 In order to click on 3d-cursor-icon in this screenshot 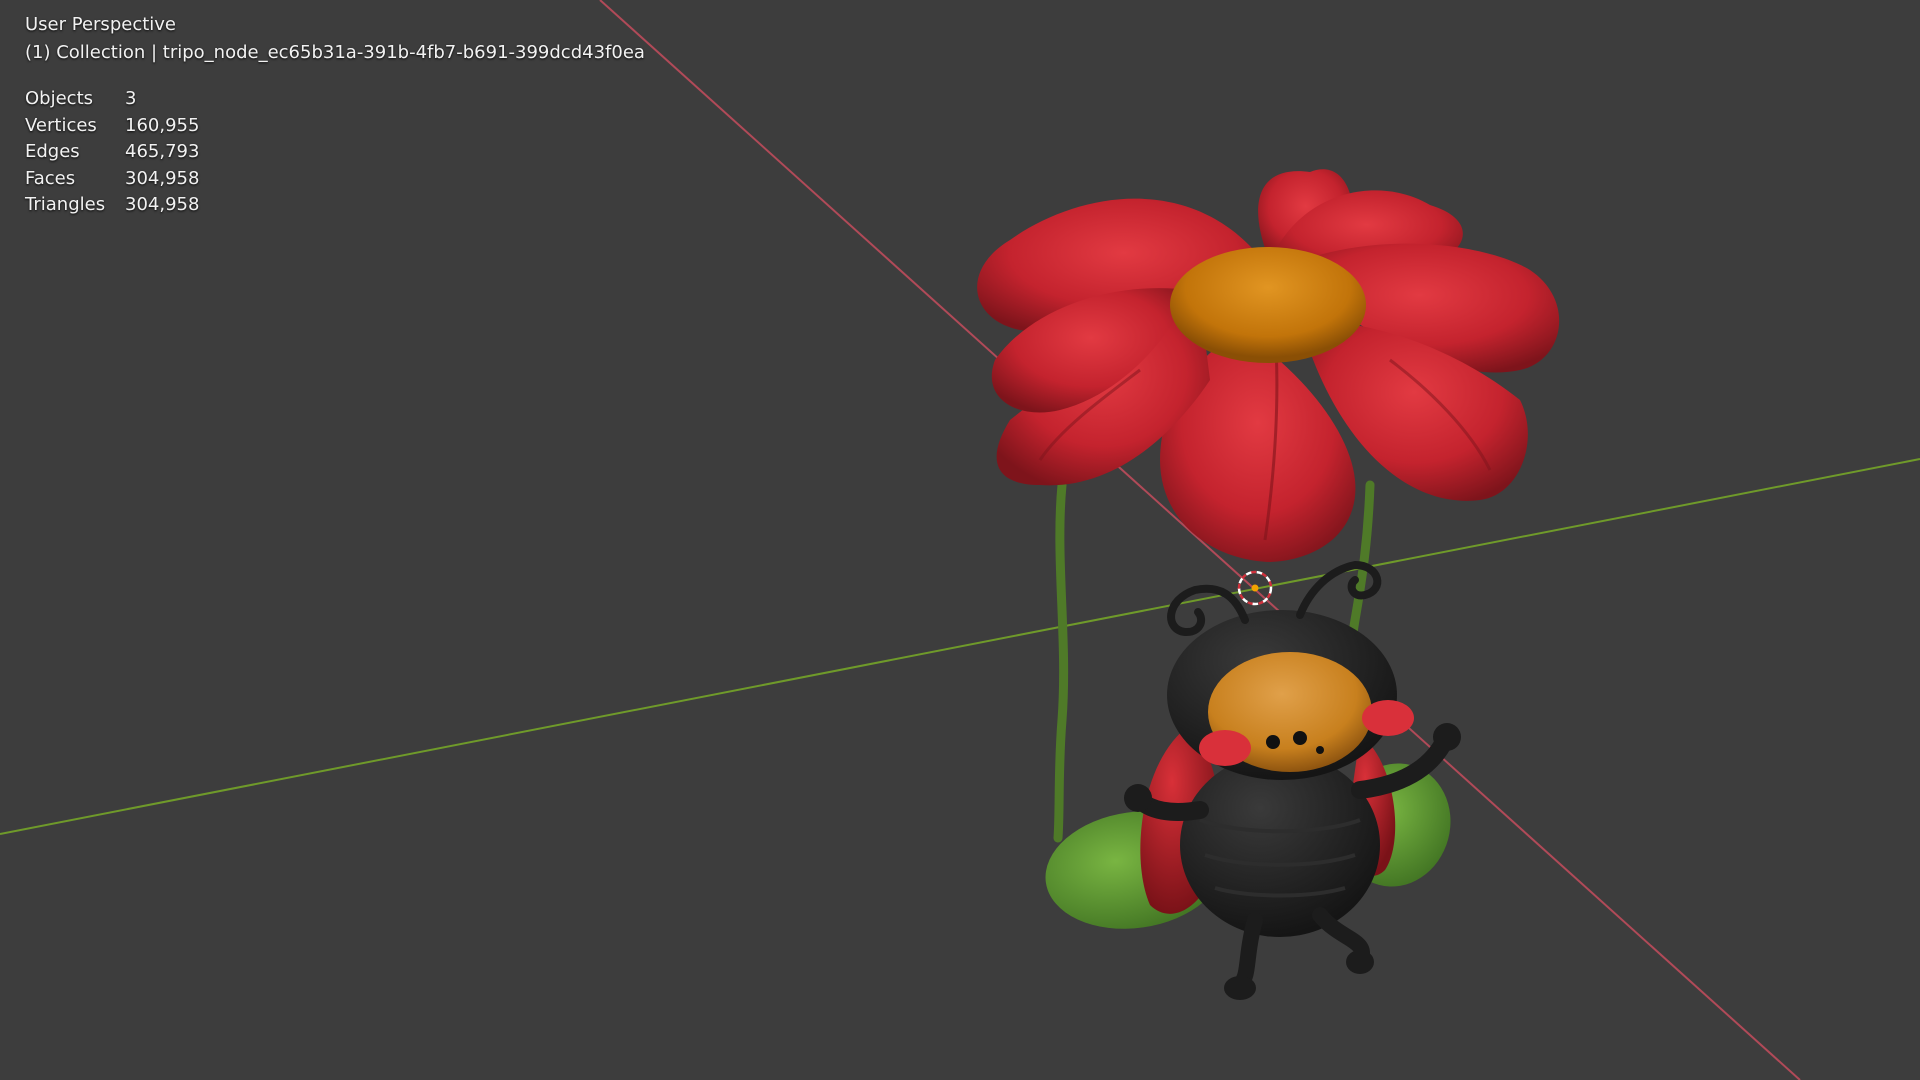, I will do `click(1255, 588)`.